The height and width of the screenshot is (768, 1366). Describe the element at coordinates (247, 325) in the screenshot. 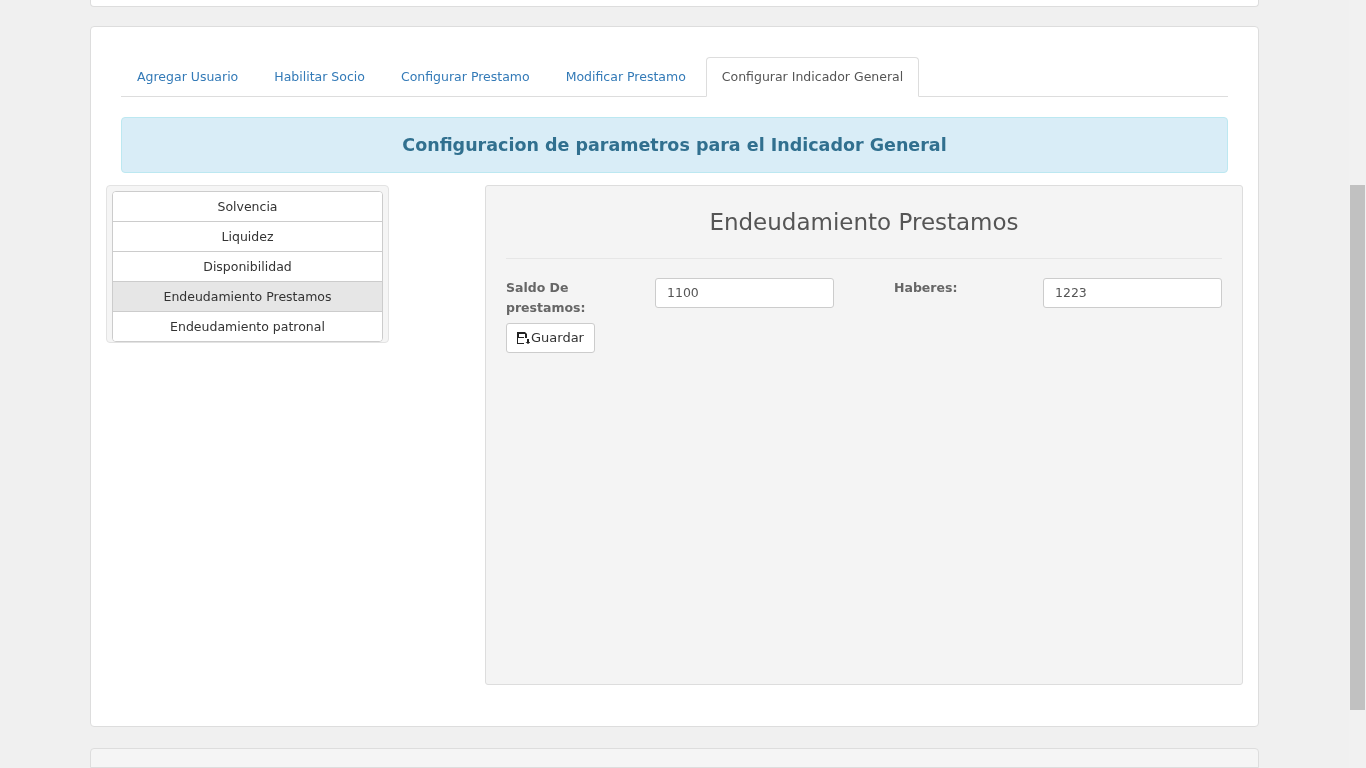

I see `indicator-item: Endeudamiento patronal` at that location.